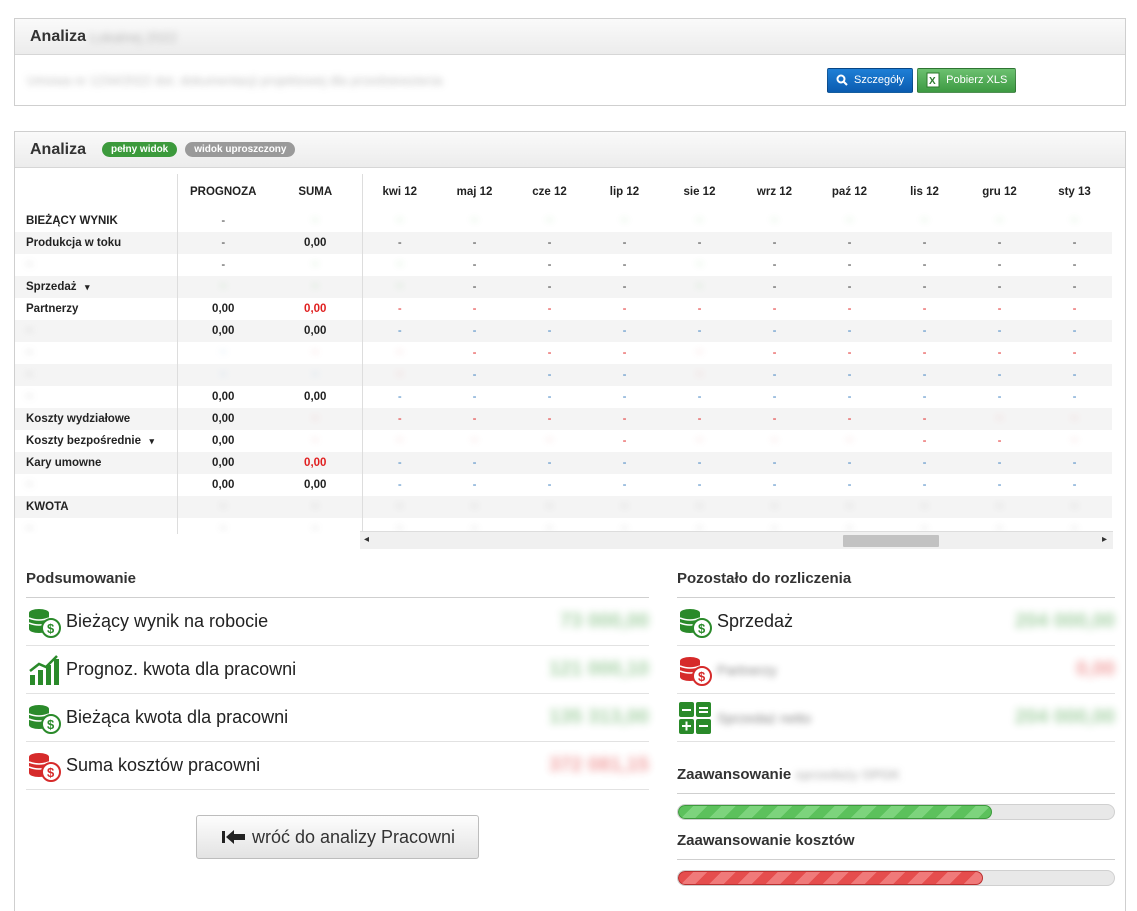  Describe the element at coordinates (604, 621) in the screenshot. I see `summary-value: 73 000,00` at that location.